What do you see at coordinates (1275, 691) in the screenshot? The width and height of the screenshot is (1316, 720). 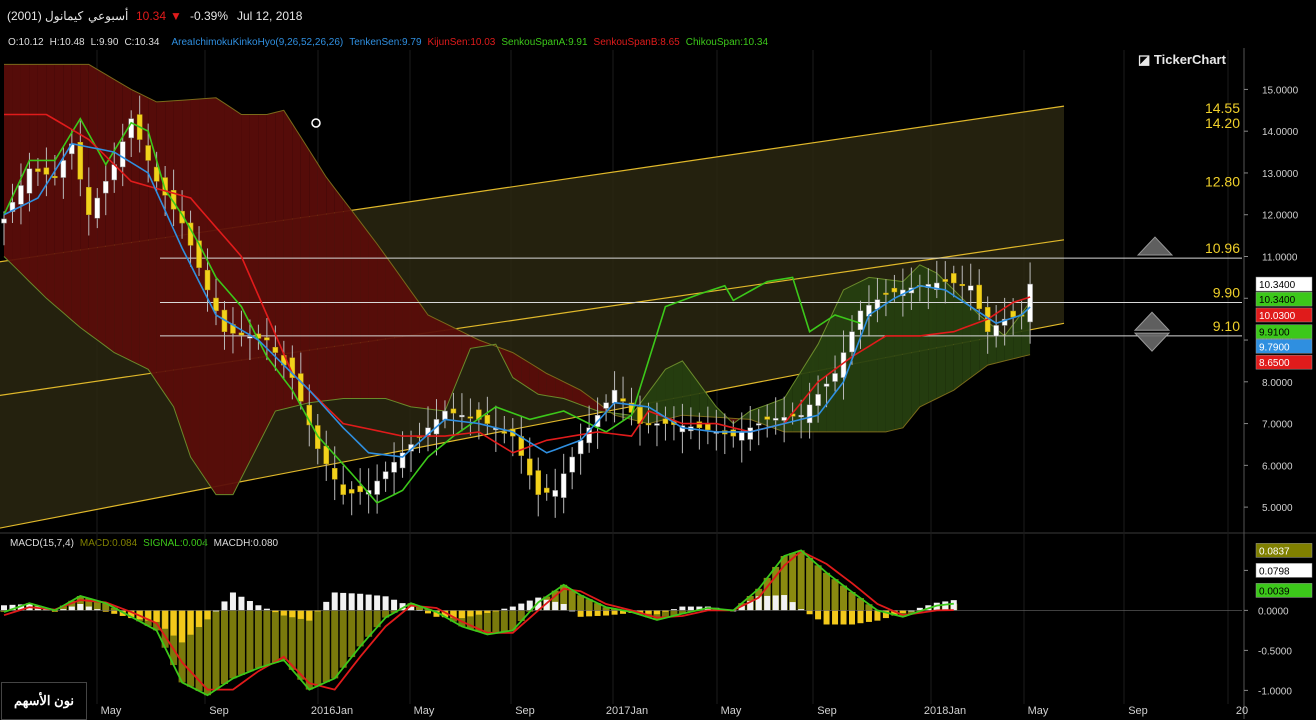 I see `macd-y-tick-label: -1.0000` at bounding box center [1275, 691].